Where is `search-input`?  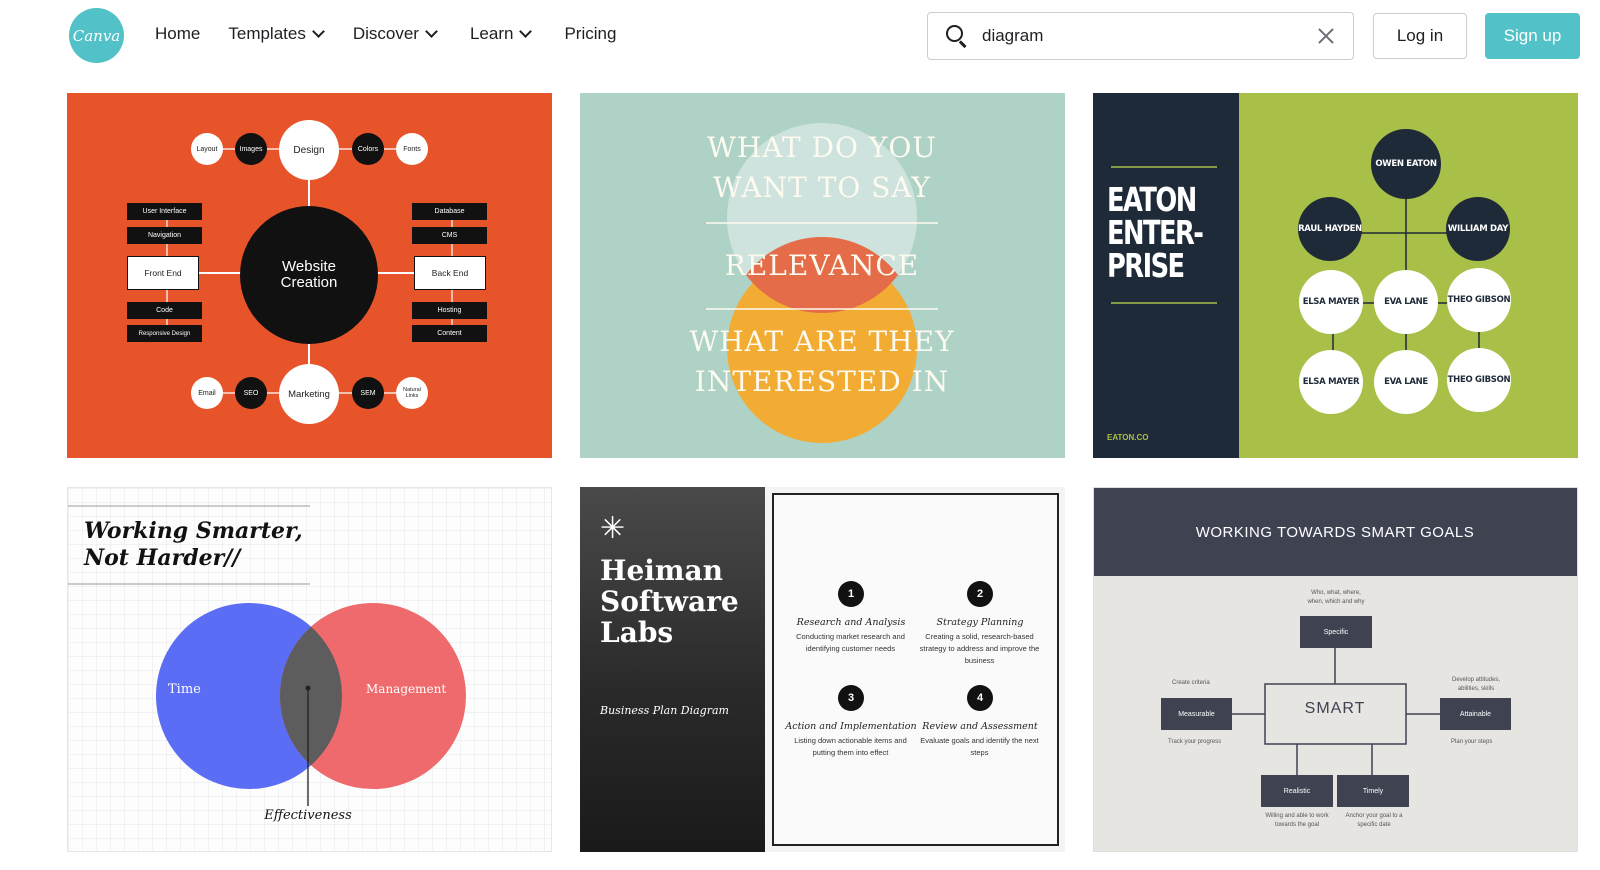
search-input is located at coordinates (1142, 36).